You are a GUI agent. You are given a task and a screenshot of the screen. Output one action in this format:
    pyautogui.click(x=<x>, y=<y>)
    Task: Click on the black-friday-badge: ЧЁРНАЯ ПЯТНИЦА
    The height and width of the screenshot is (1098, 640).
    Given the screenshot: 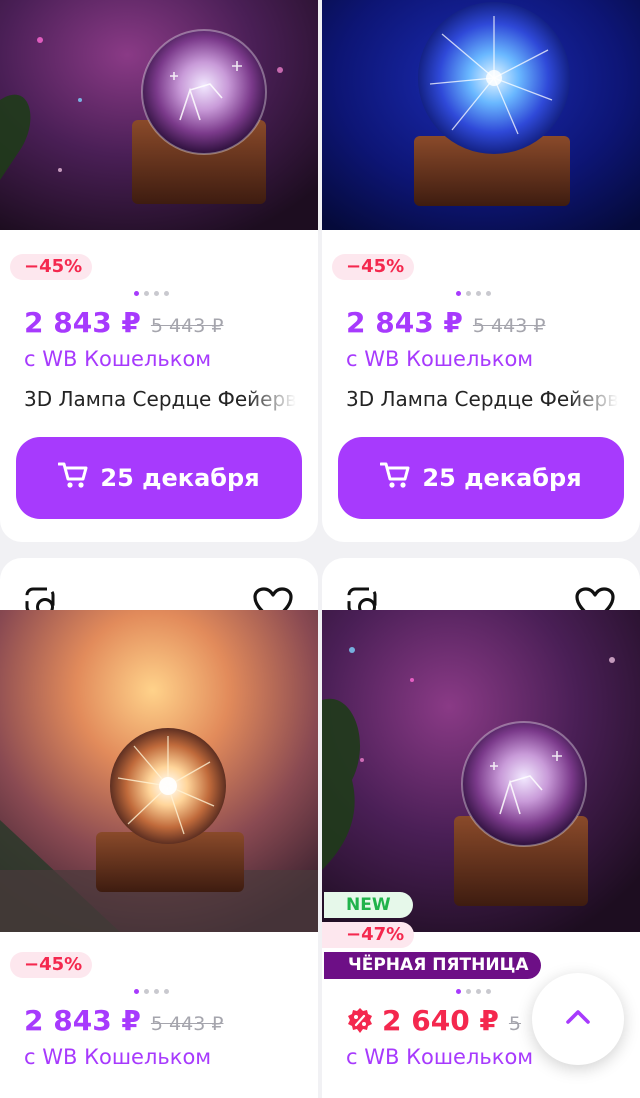 What is the action you would take?
    pyautogui.click(x=432, y=965)
    